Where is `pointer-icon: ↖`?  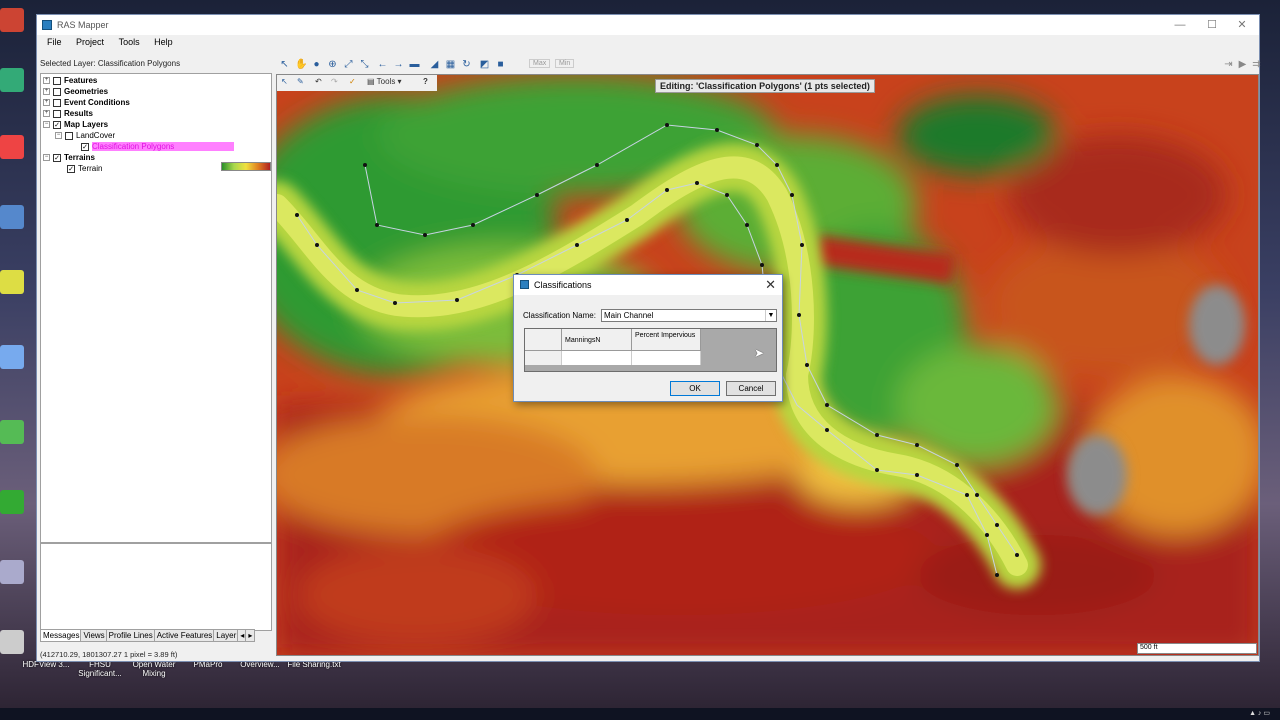 pointer-icon: ↖ is located at coordinates (284, 64).